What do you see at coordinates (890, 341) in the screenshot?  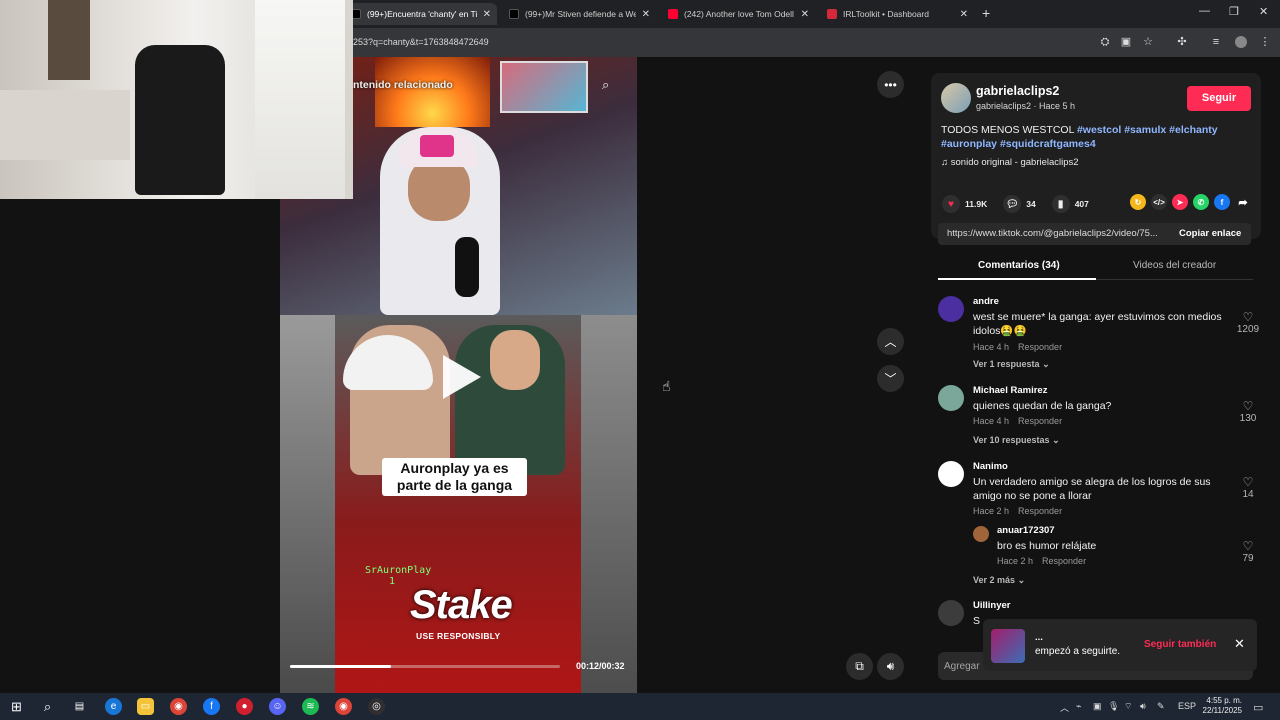 I see `previous-video-button: ︿` at bounding box center [890, 341].